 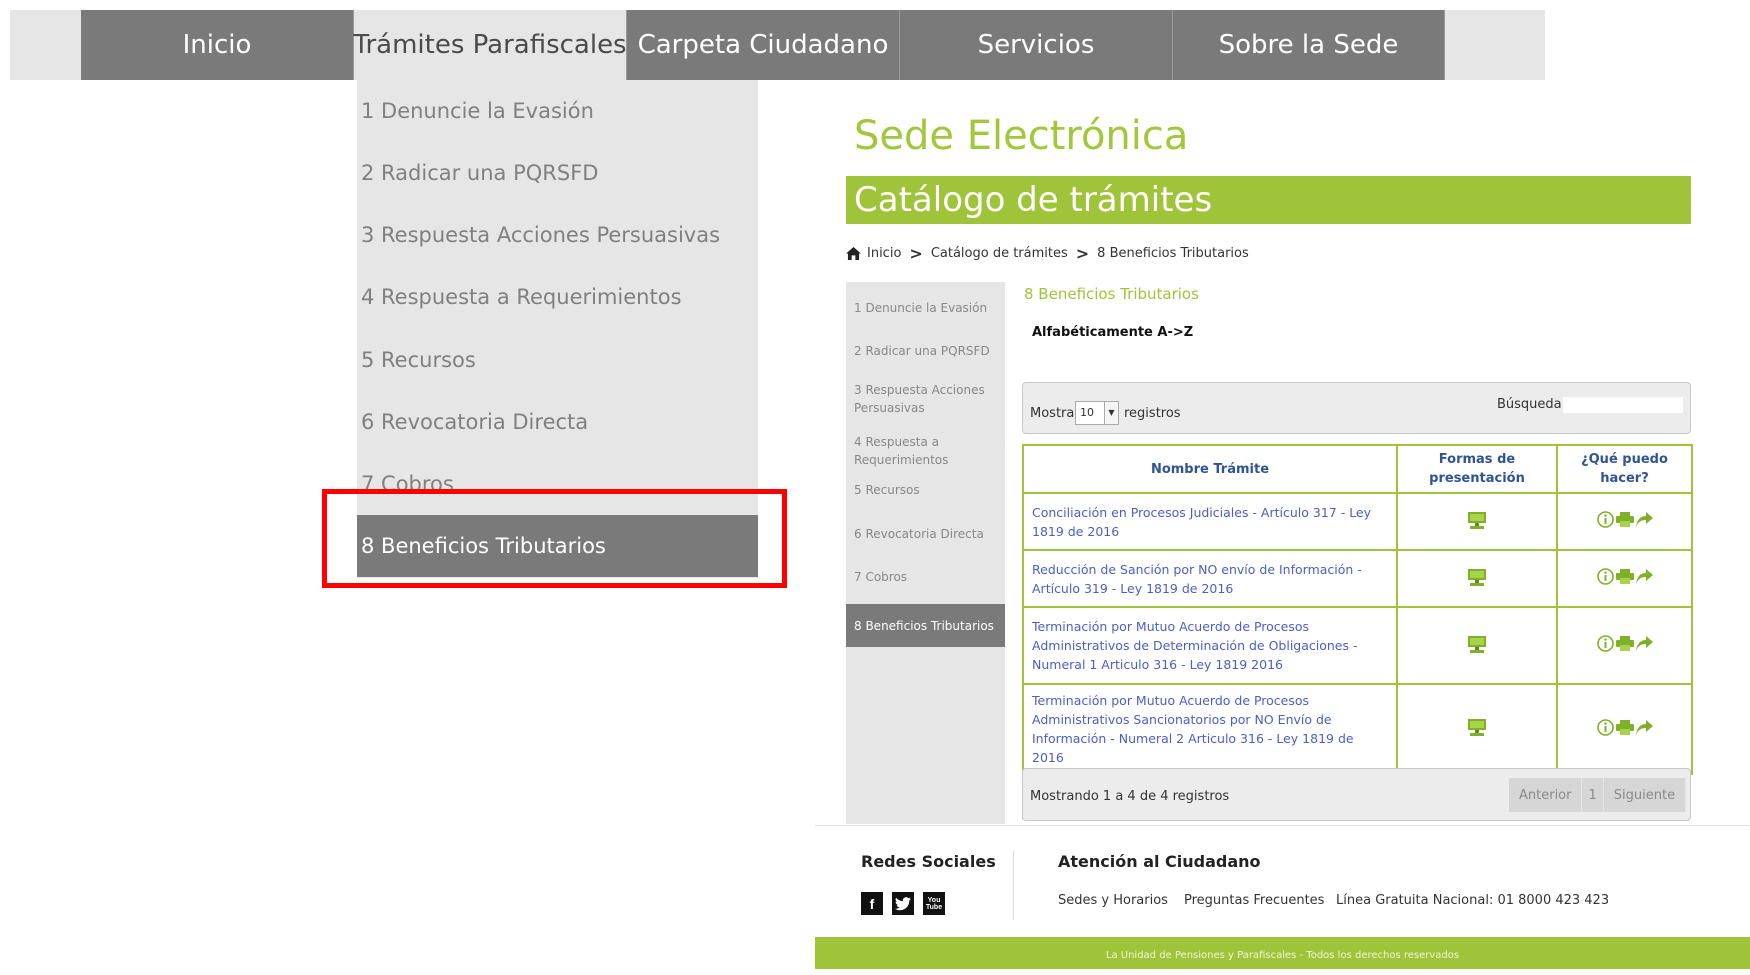 What do you see at coordinates (884, 253) in the screenshot?
I see `breadcrumb-inicio: Inicio` at bounding box center [884, 253].